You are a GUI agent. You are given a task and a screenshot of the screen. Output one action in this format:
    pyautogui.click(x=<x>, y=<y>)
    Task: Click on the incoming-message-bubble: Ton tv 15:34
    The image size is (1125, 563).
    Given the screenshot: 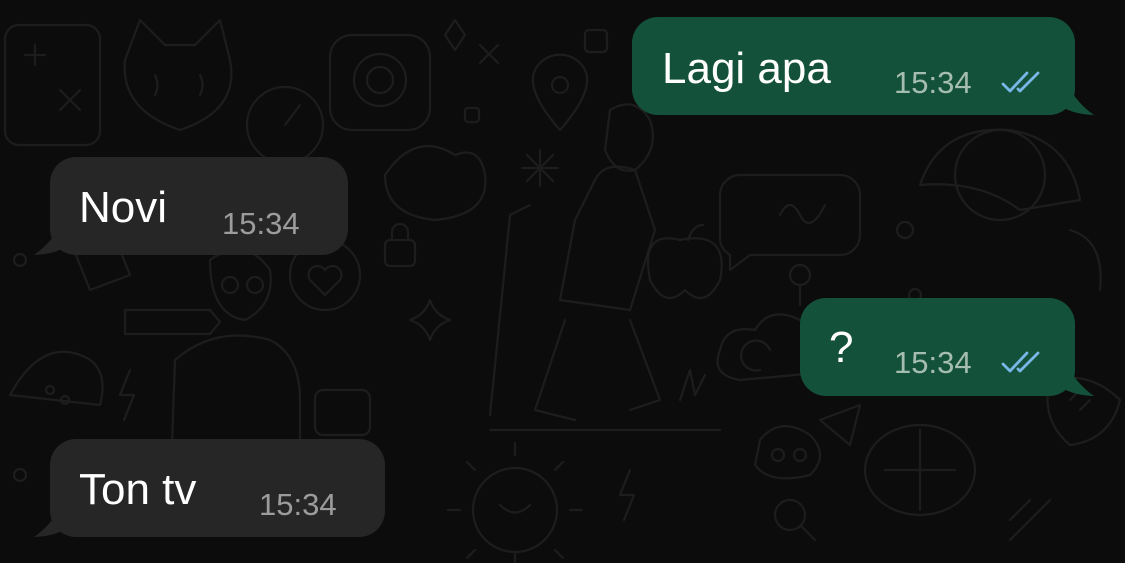 What is the action you would take?
    pyautogui.click(x=217, y=488)
    